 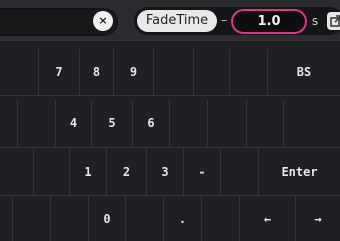 What do you see at coordinates (317, 218) in the screenshot?
I see `key-right-arrow: →` at bounding box center [317, 218].